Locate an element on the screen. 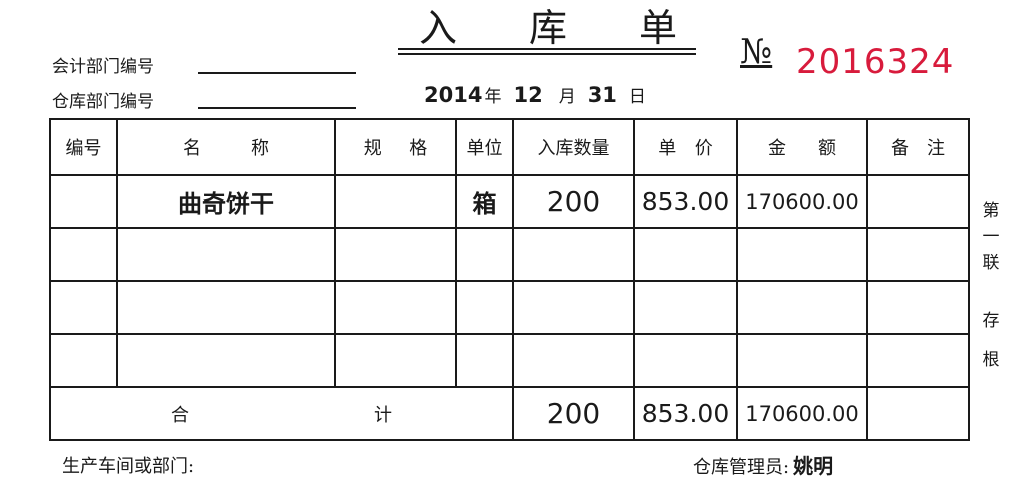  header-qty: 入库数量 is located at coordinates (573, 147).